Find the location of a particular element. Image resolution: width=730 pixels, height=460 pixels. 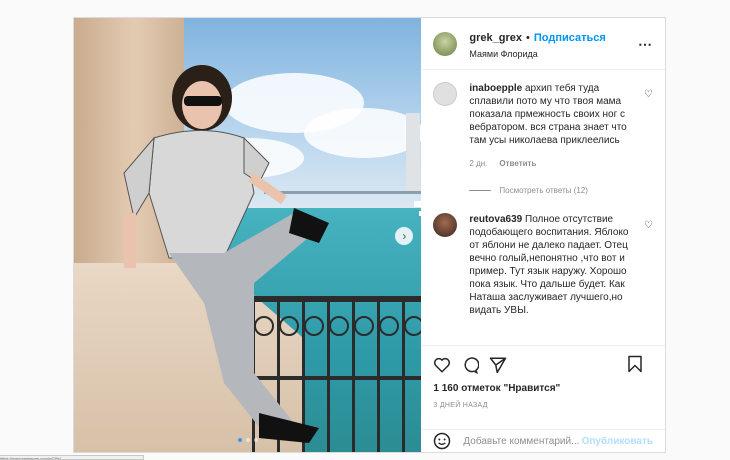

comment-time: 2 дн. is located at coordinates (478, 163).